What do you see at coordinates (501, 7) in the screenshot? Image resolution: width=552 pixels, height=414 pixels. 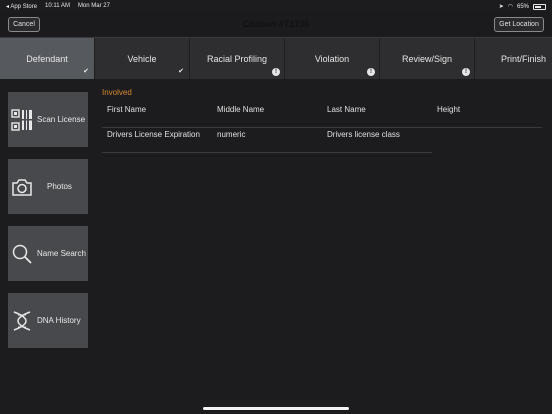 I see `location-icon: ➤` at bounding box center [501, 7].